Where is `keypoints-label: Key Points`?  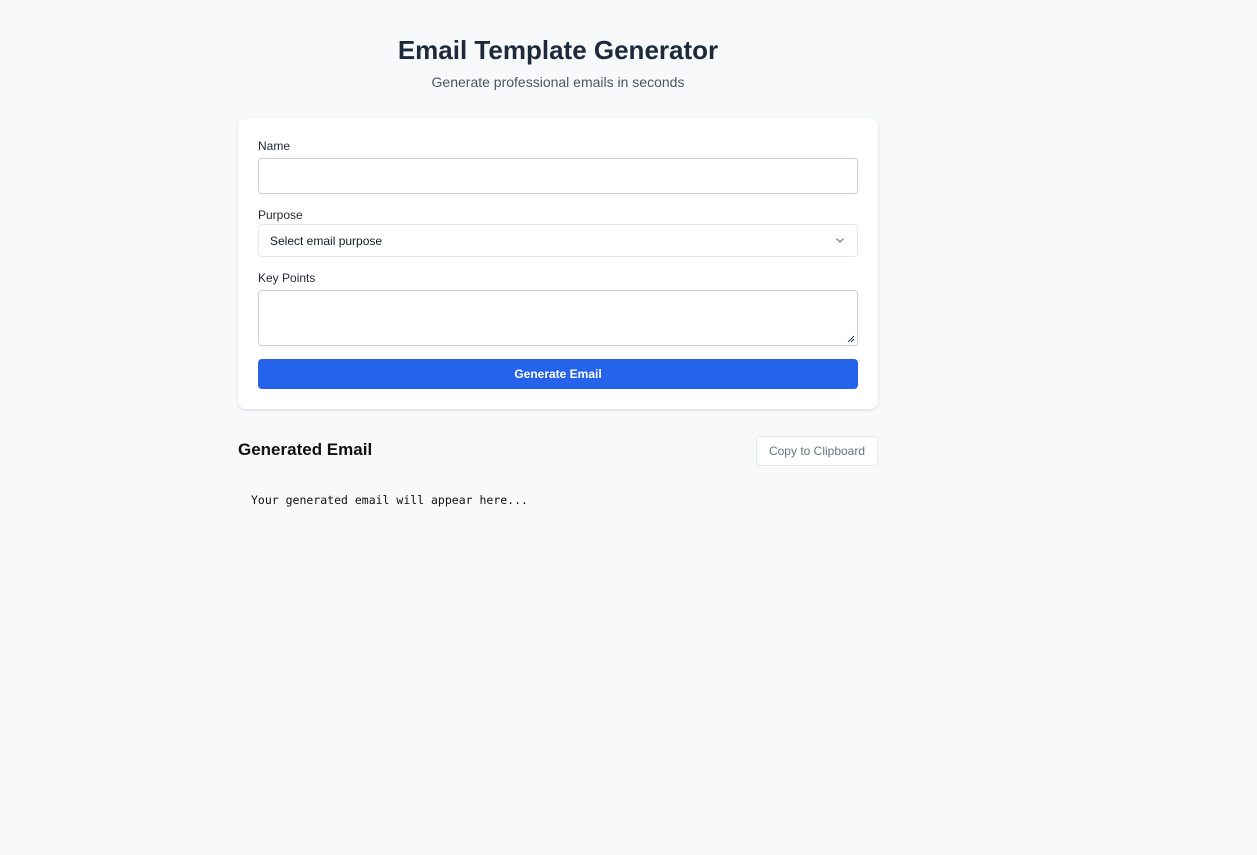
keypoints-label: Key Points is located at coordinates (287, 278).